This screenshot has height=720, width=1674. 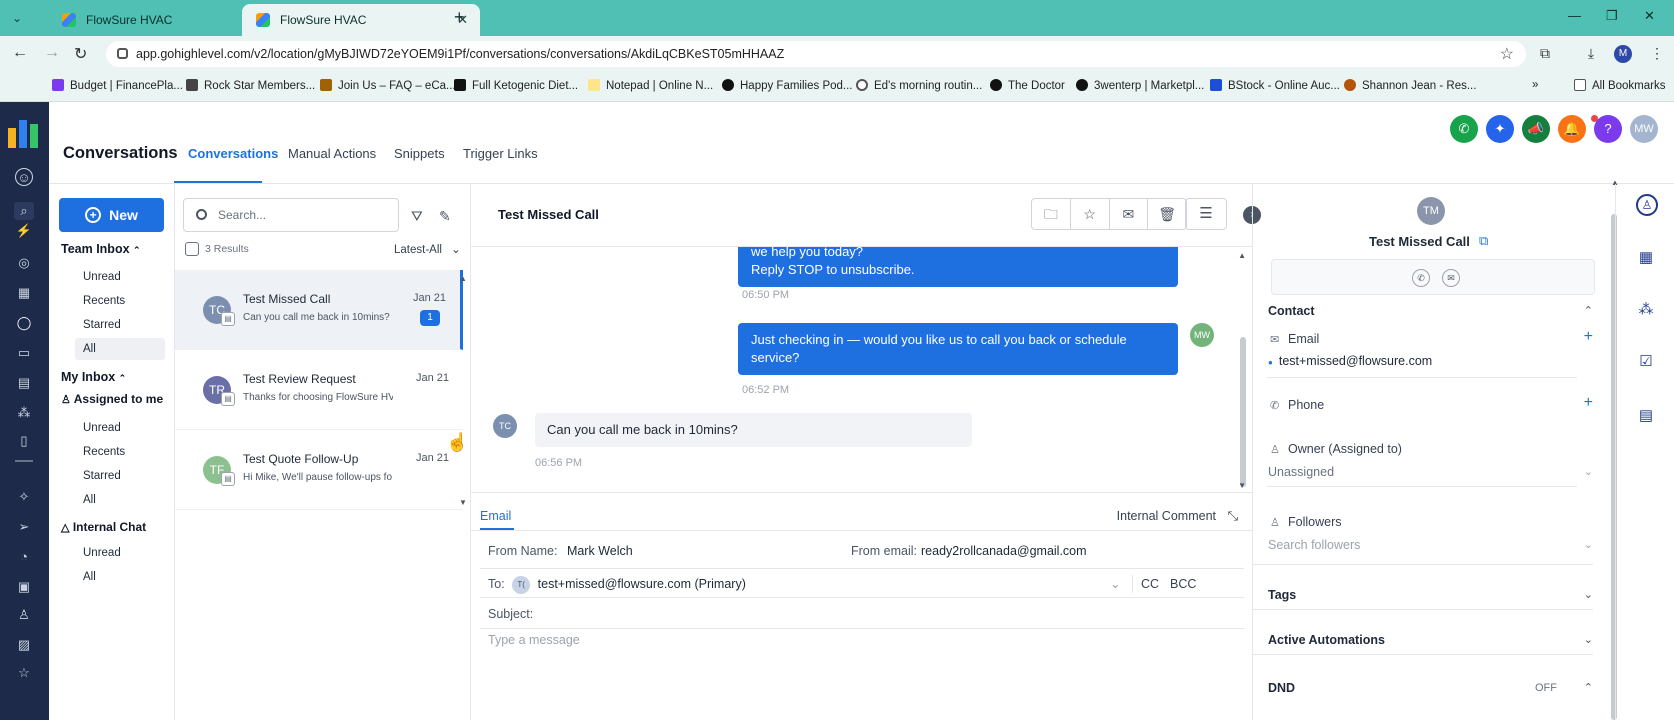 I want to click on tasks-icon: ☑, so click(x=1646, y=362).